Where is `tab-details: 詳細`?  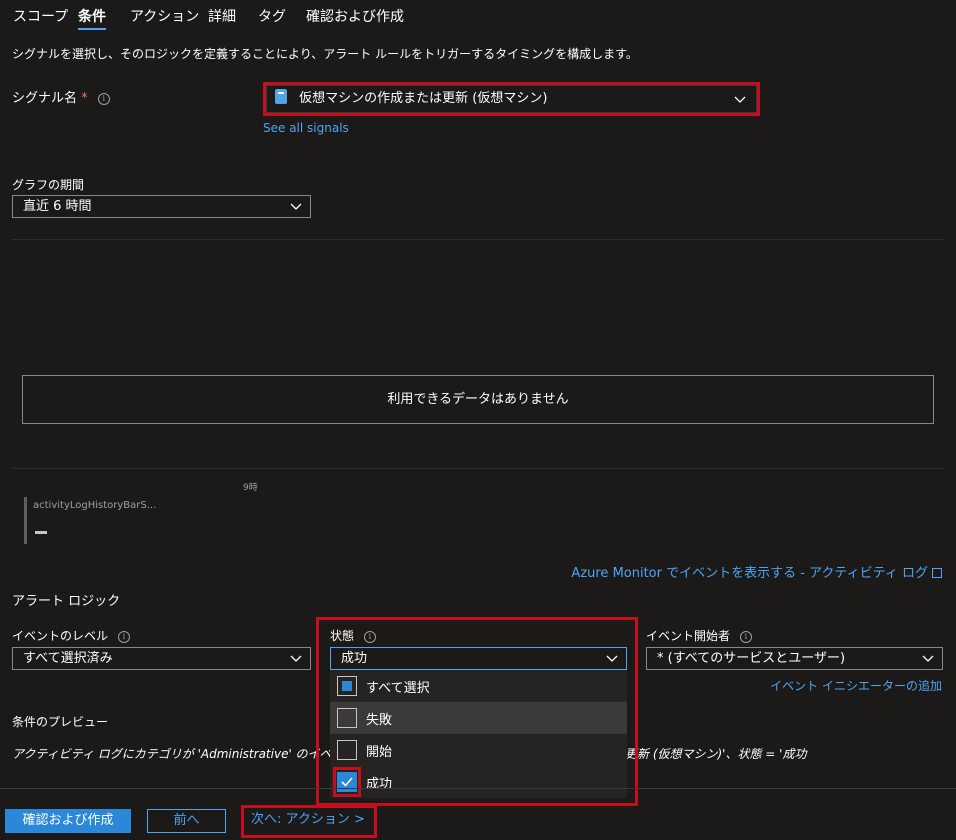
tab-details: 詳細 is located at coordinates (222, 16).